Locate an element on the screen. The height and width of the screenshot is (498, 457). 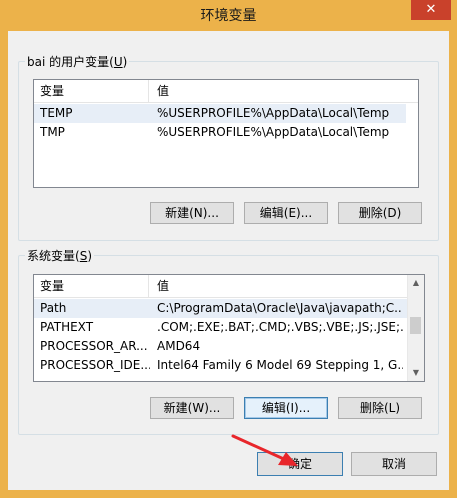
annotation-arrow-icon is located at coordinates (264, 450).